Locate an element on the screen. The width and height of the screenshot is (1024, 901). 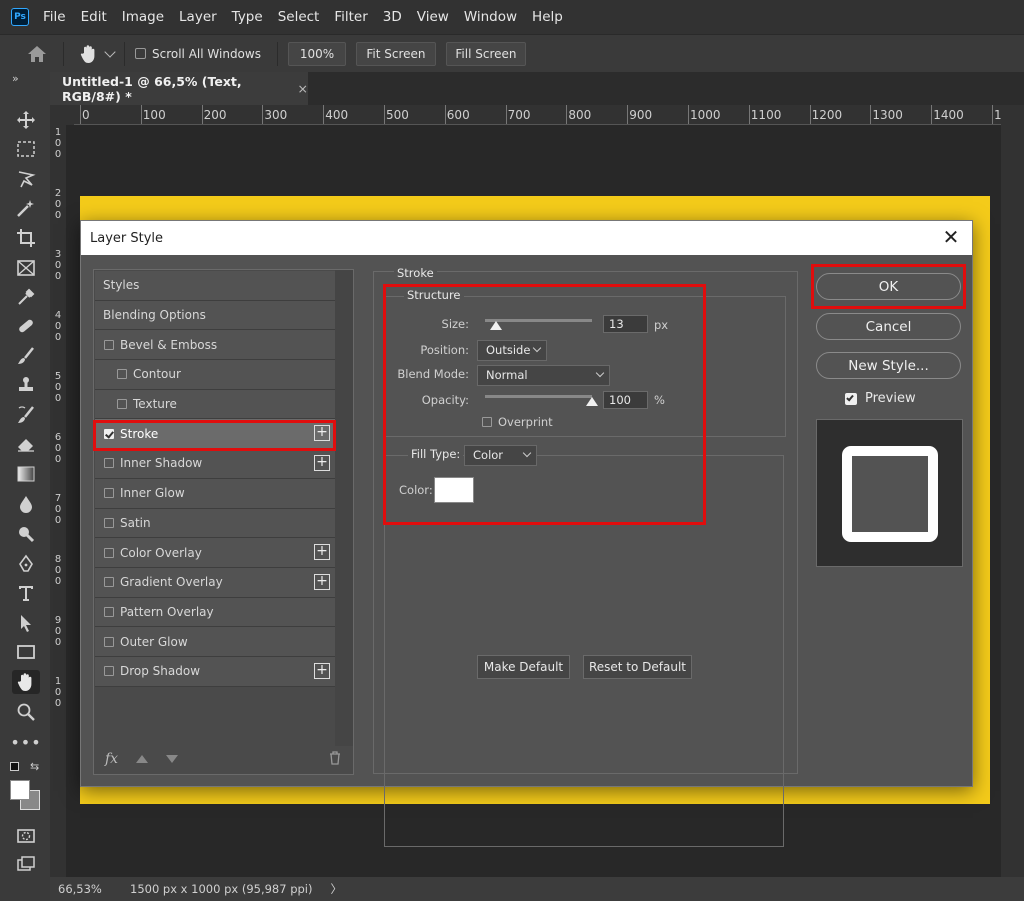
ruler-tick-label: 400 is located at coordinates (337, 115).